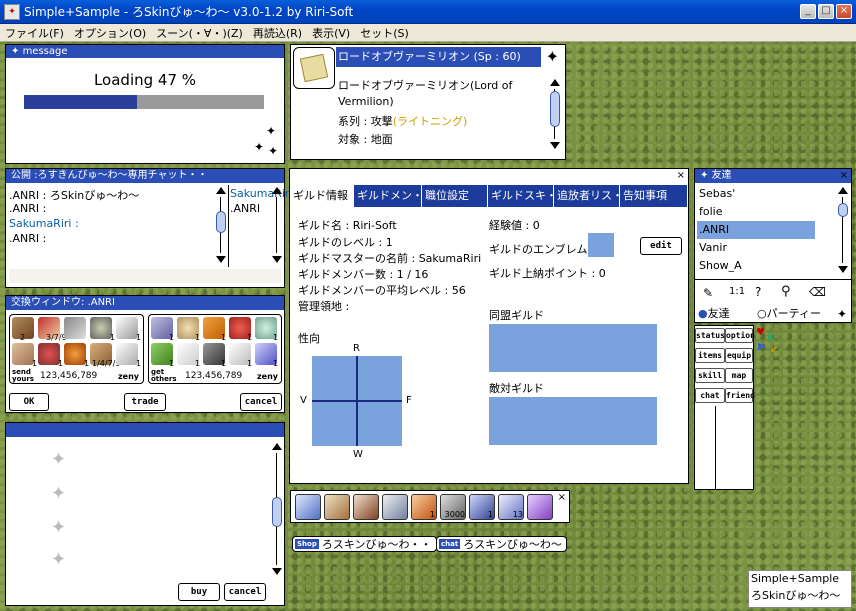 The image size is (856, 611). I want to click on guild-points: ギルド上納ポイント : 0, so click(547, 273).